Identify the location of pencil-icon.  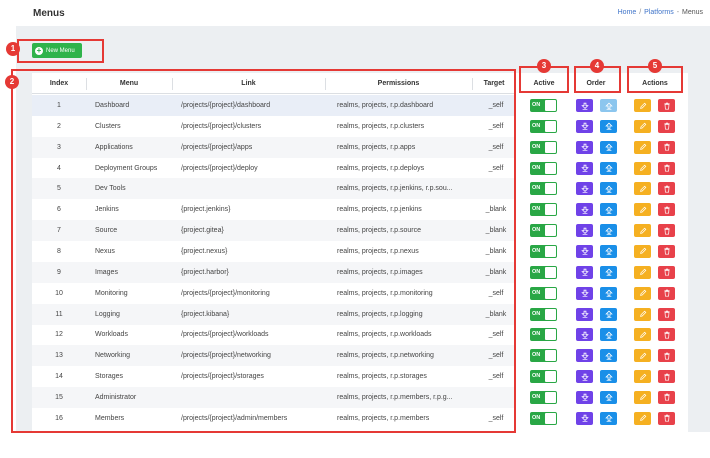
(643, 189).